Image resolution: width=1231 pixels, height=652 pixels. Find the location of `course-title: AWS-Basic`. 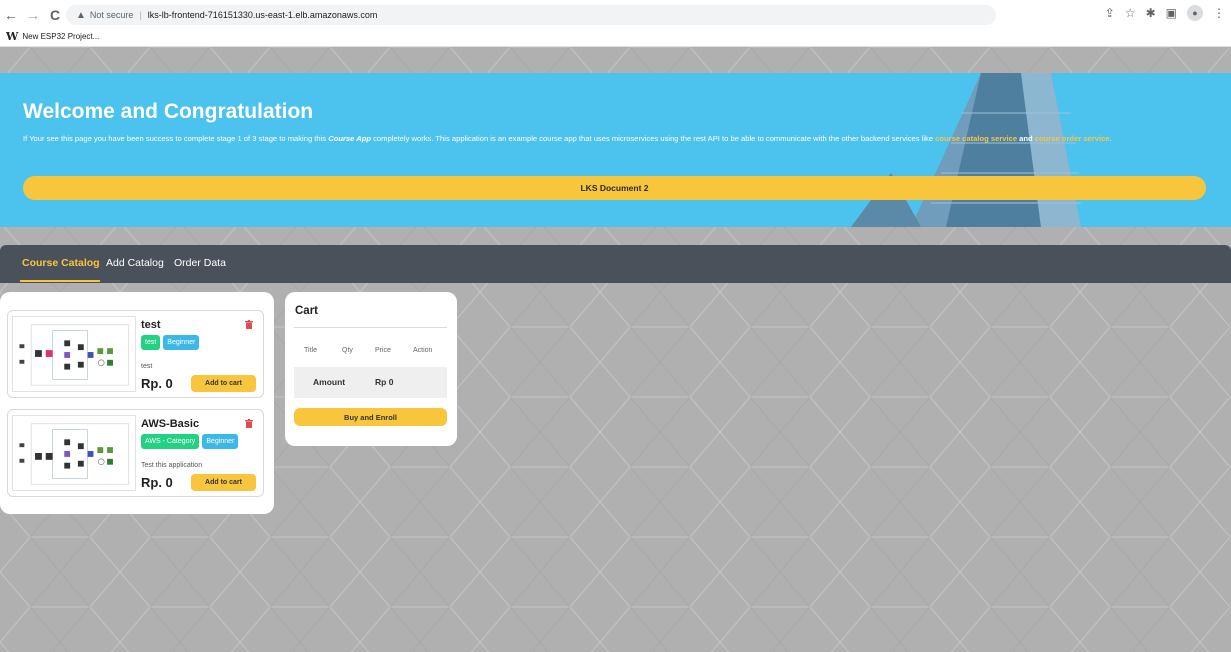

course-title: AWS-Basic is located at coordinates (170, 424).